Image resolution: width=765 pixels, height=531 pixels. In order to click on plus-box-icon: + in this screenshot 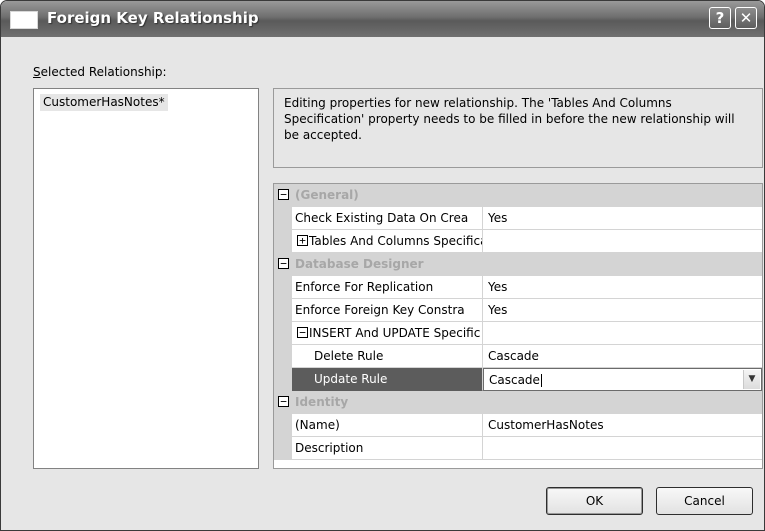, I will do `click(302, 240)`.